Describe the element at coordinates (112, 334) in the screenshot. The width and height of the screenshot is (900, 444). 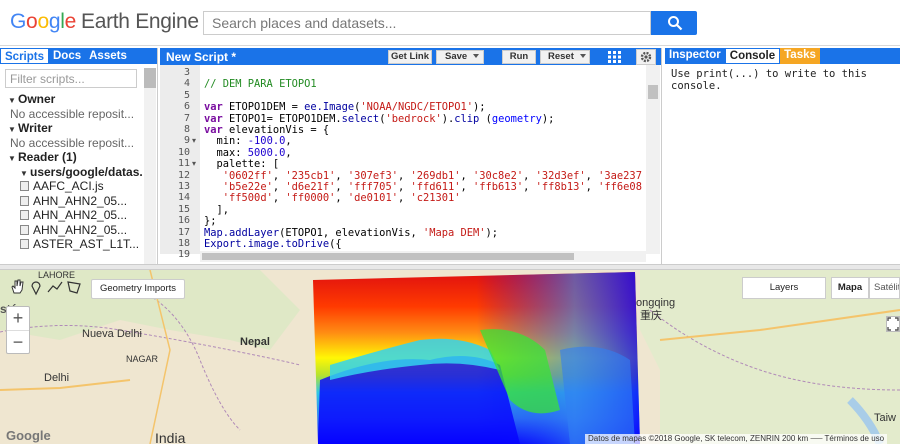
I see `map-label-new-delhi: Nueva Delhi` at that location.